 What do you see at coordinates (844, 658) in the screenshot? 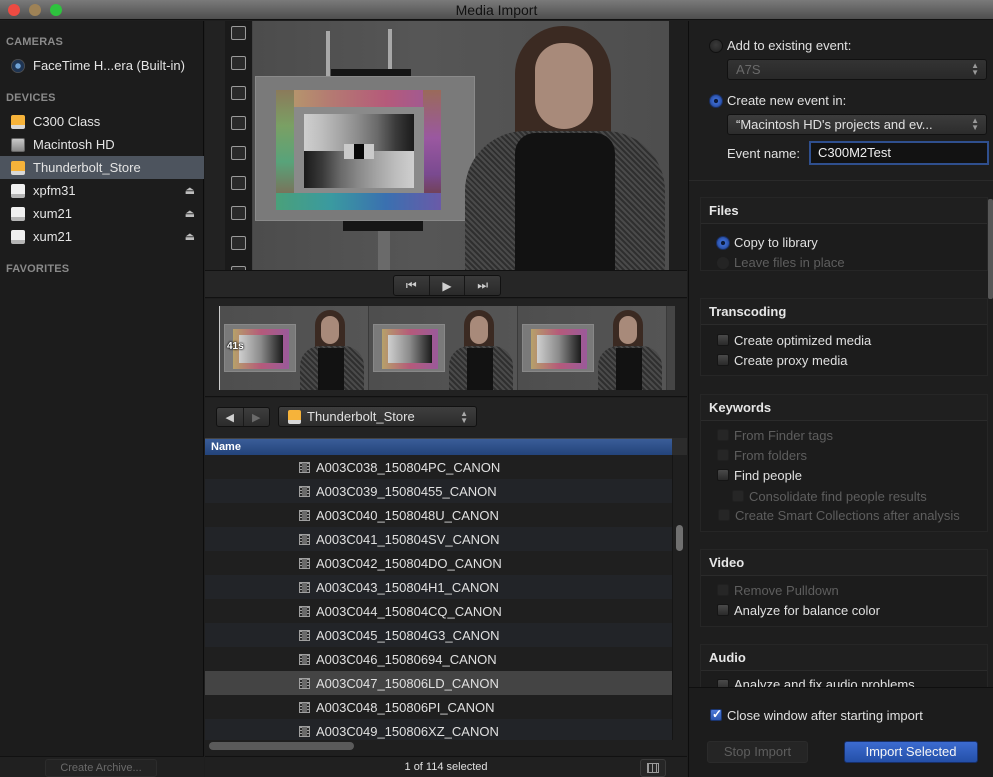
I see `audio-header: Audio` at bounding box center [844, 658].